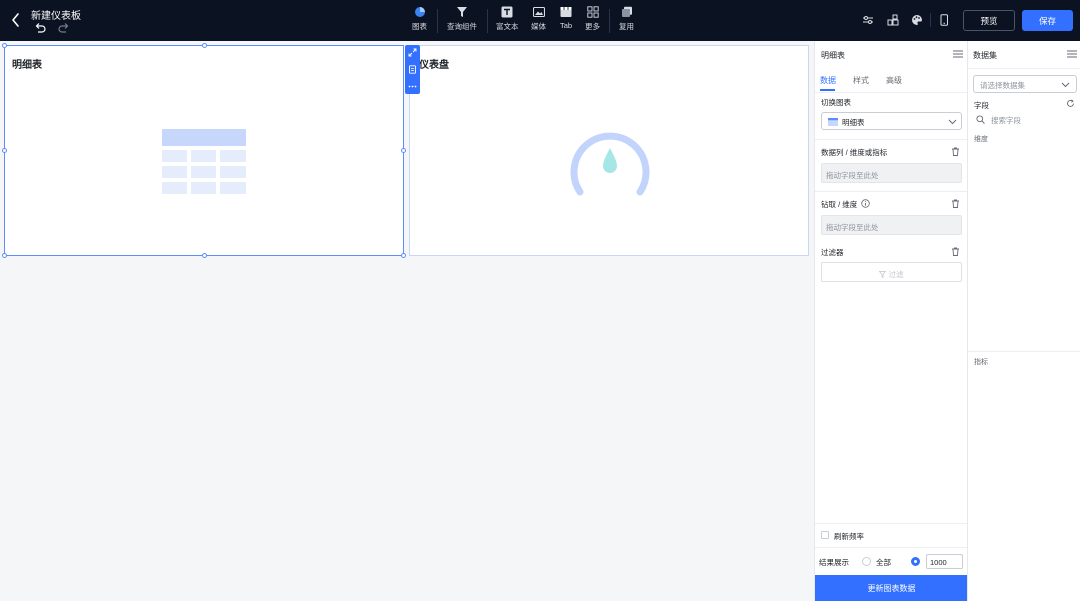 The width and height of the screenshot is (1080, 601). I want to click on redo-icon, so click(64, 28).